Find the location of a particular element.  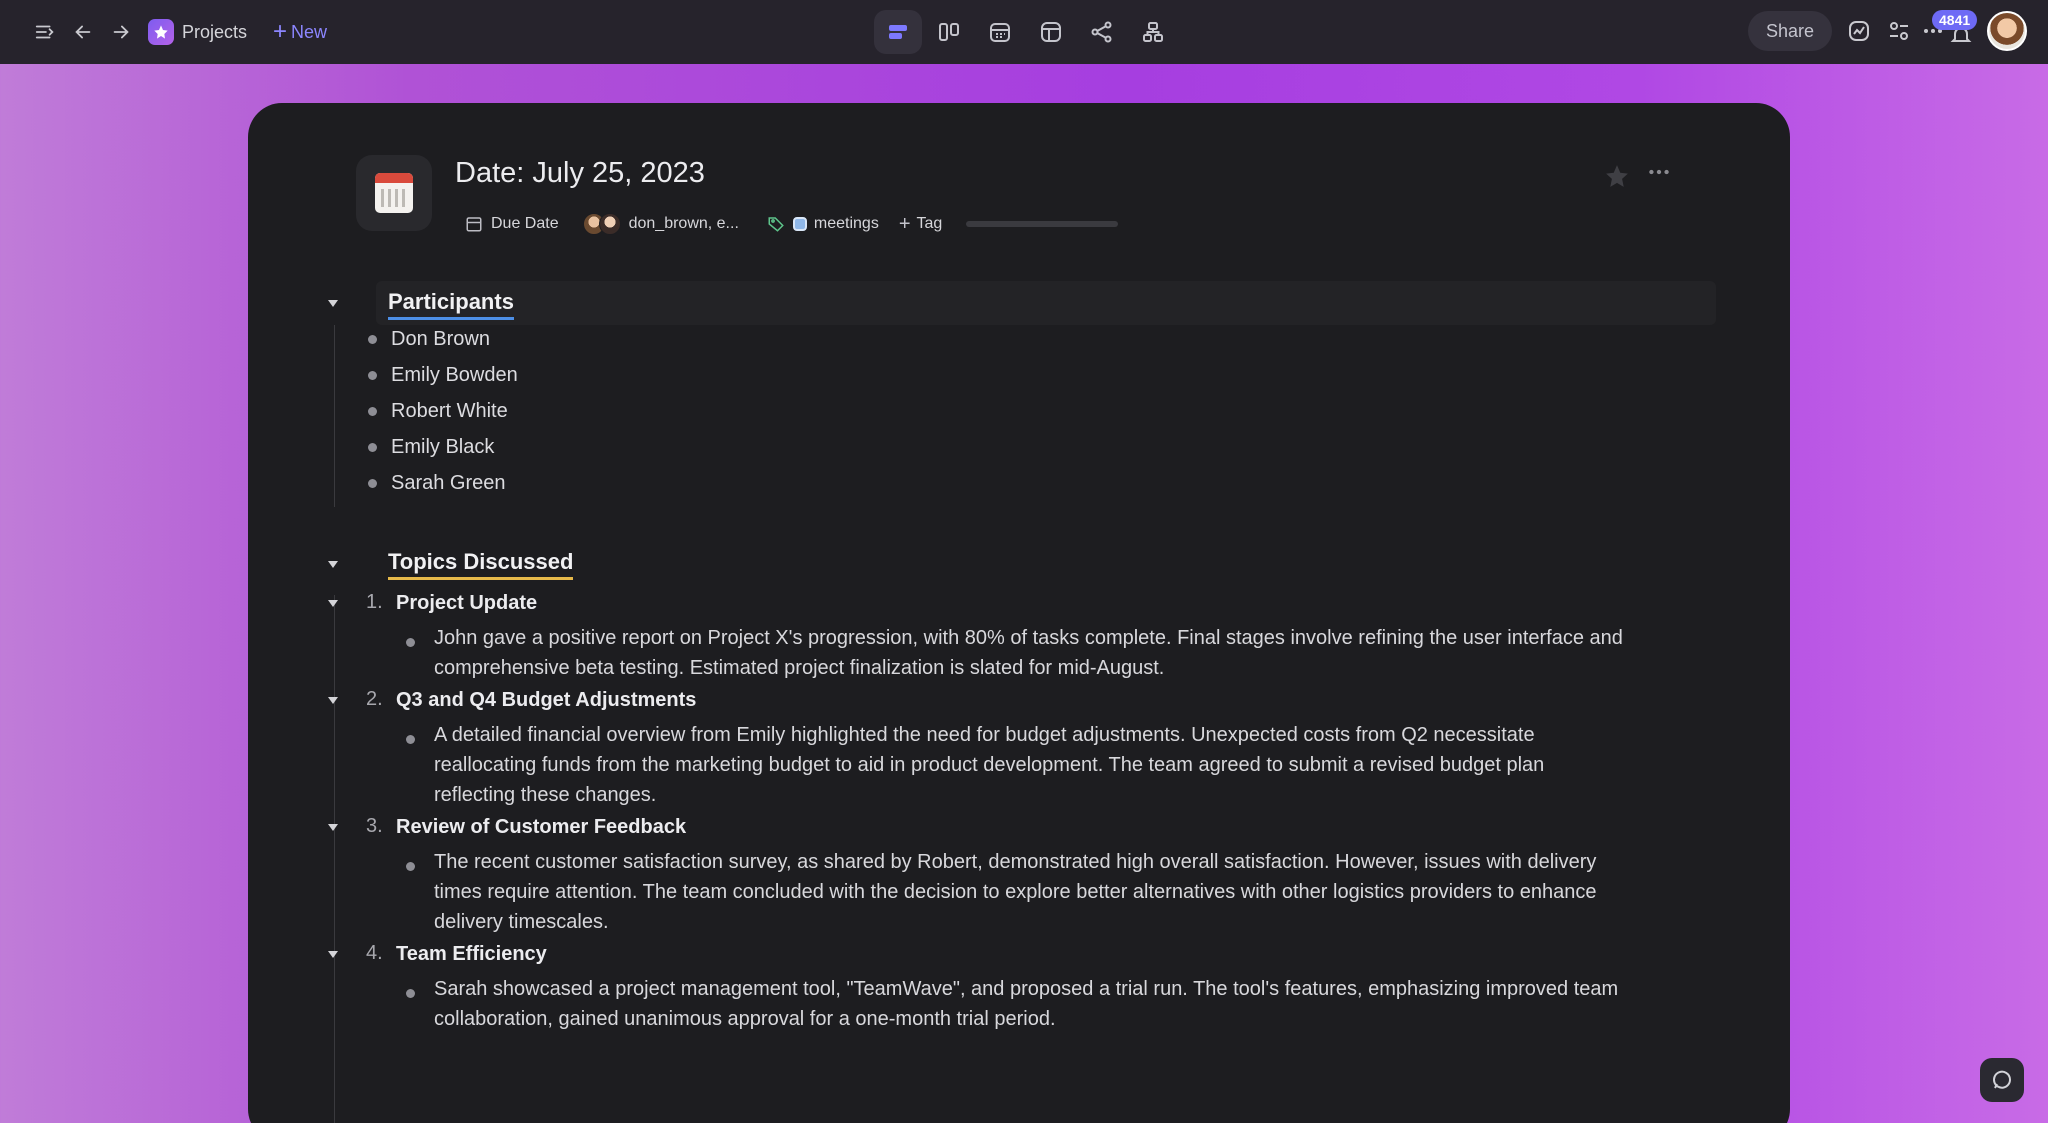

topic-title: Q3 and Q4 Budget Adjustments is located at coordinates (546, 700).